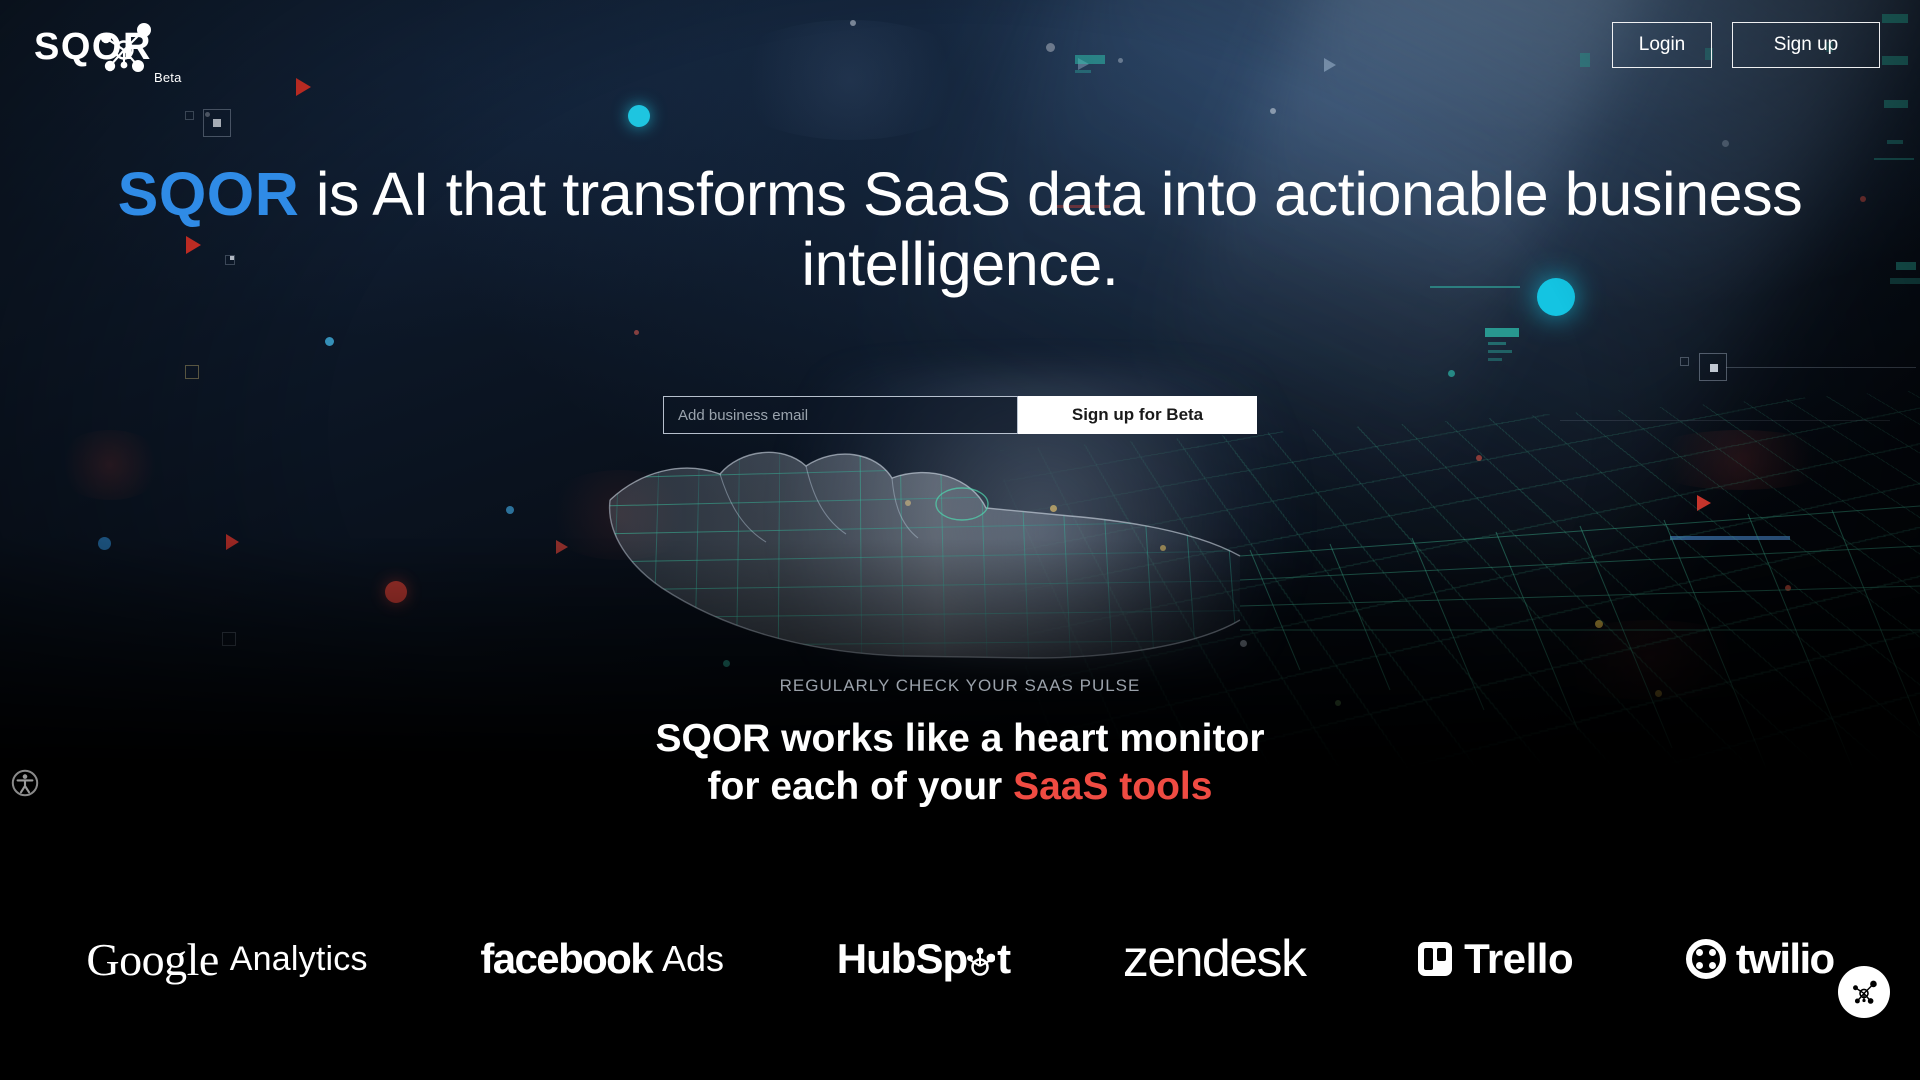 The image size is (1920, 1080). I want to click on section-heading-accent: SaaS tools, so click(1113, 786).